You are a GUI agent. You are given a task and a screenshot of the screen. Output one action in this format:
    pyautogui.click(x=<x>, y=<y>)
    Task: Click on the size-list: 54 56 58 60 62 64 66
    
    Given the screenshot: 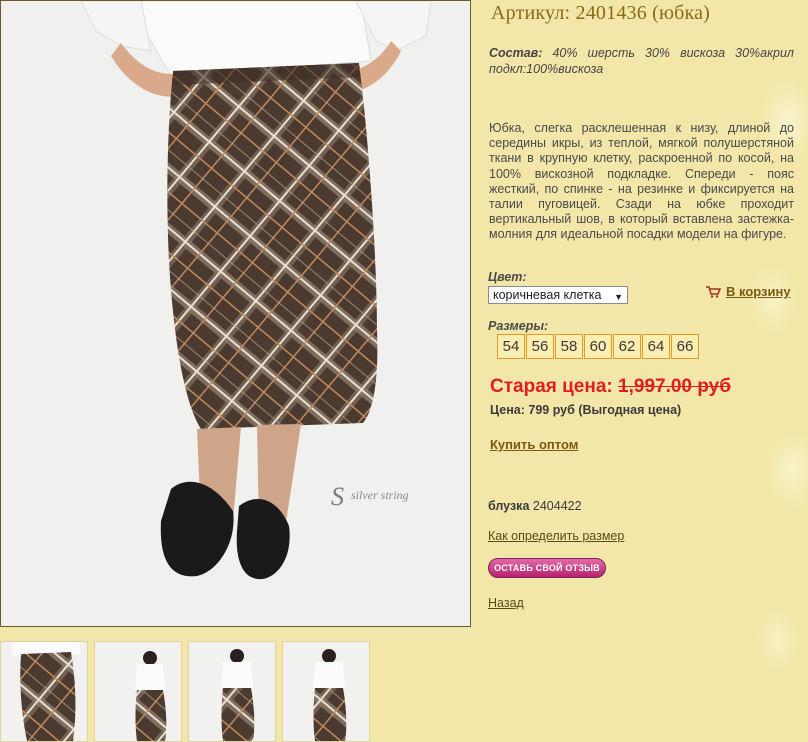 What is the action you would take?
    pyautogui.click(x=598, y=346)
    